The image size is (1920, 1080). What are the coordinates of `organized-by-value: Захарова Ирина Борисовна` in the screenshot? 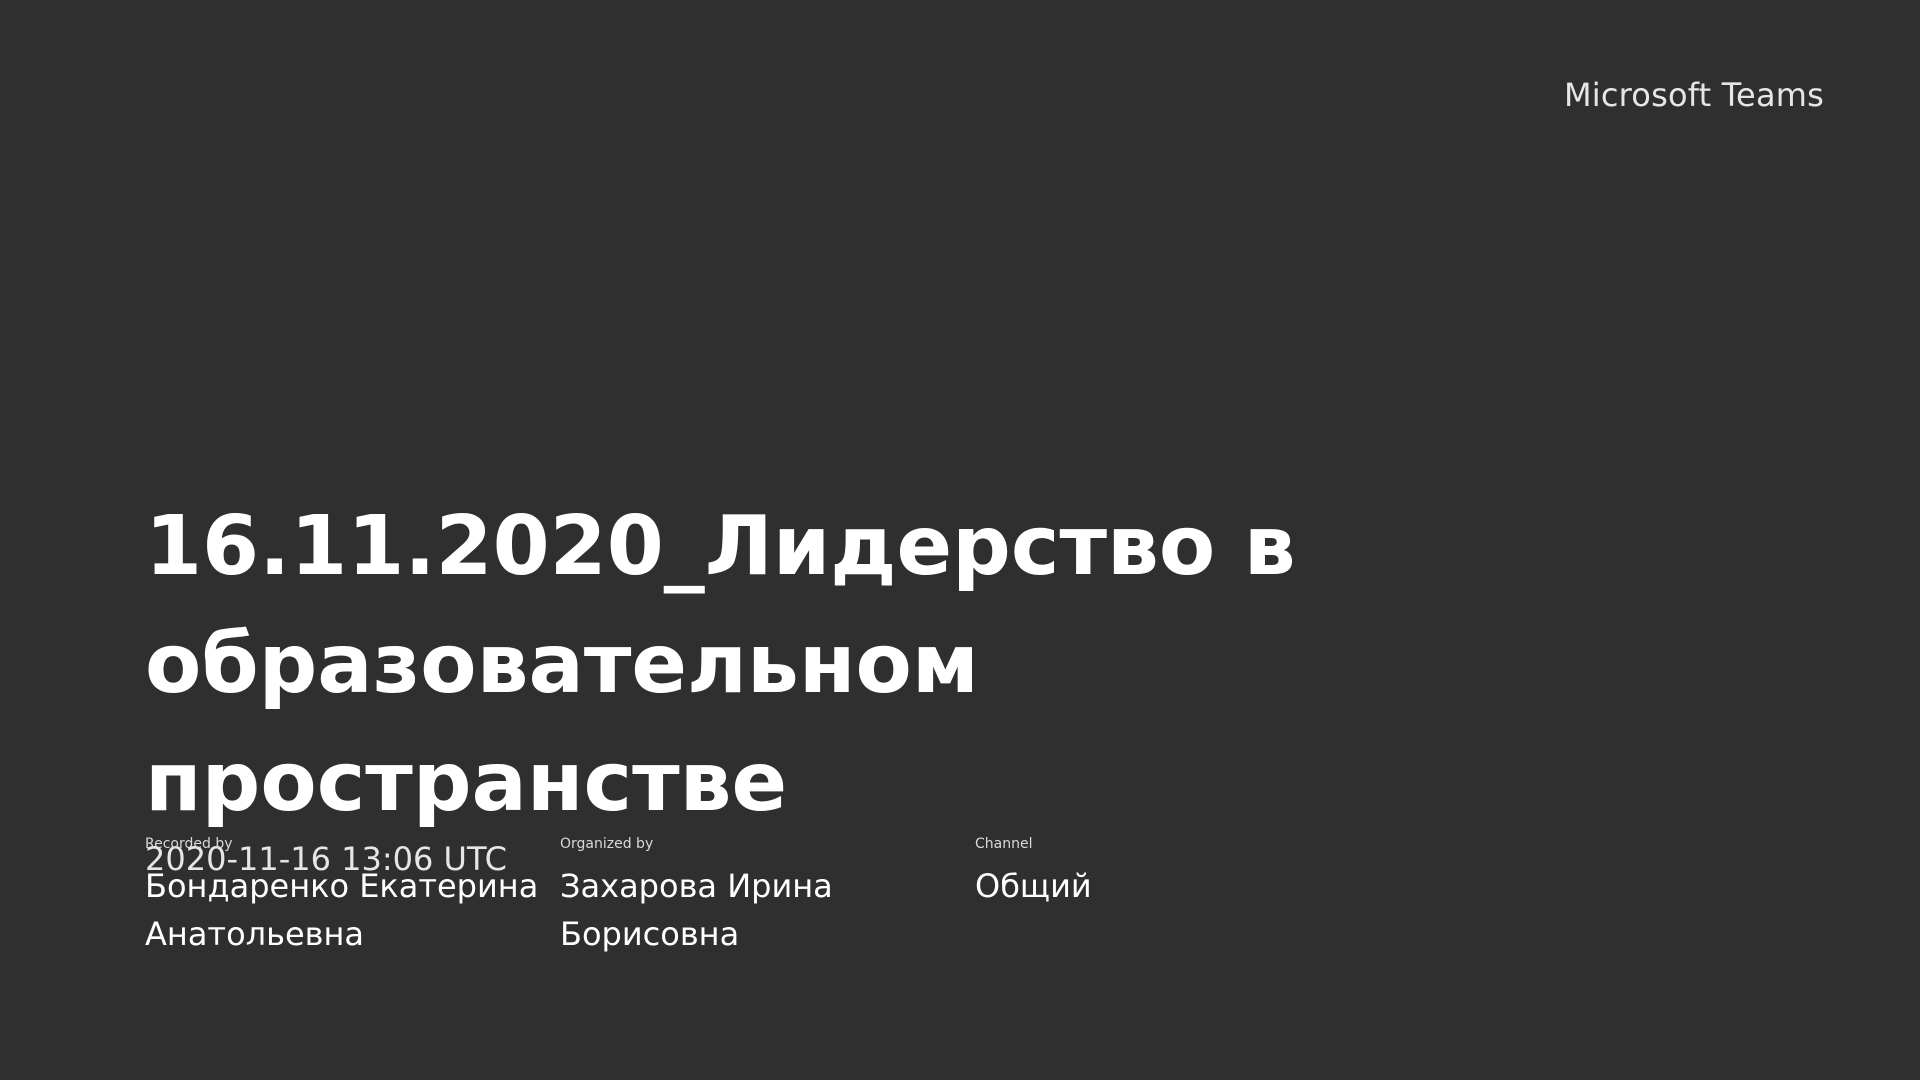 It's located at (696, 910).